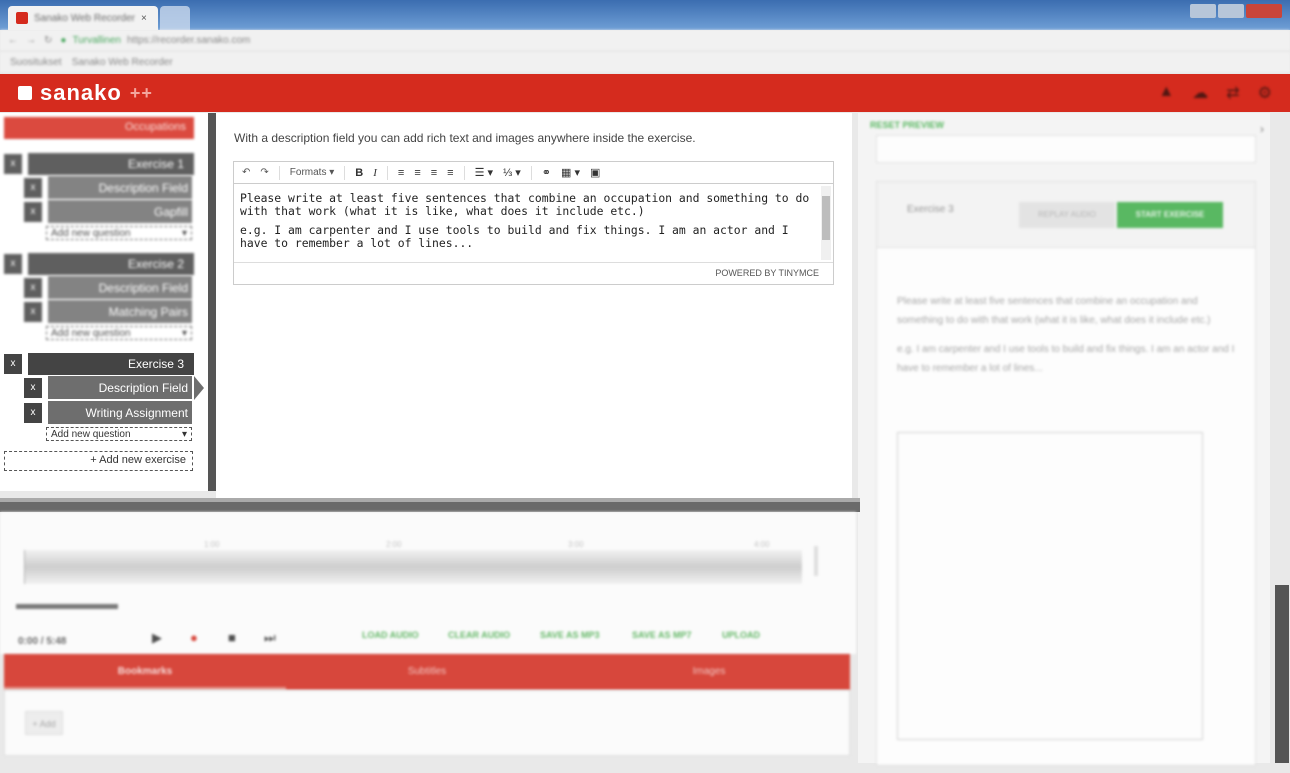 This screenshot has height=773, width=1290. What do you see at coordinates (401, 173) in the screenshot?
I see `align-left-icon: ≡` at bounding box center [401, 173].